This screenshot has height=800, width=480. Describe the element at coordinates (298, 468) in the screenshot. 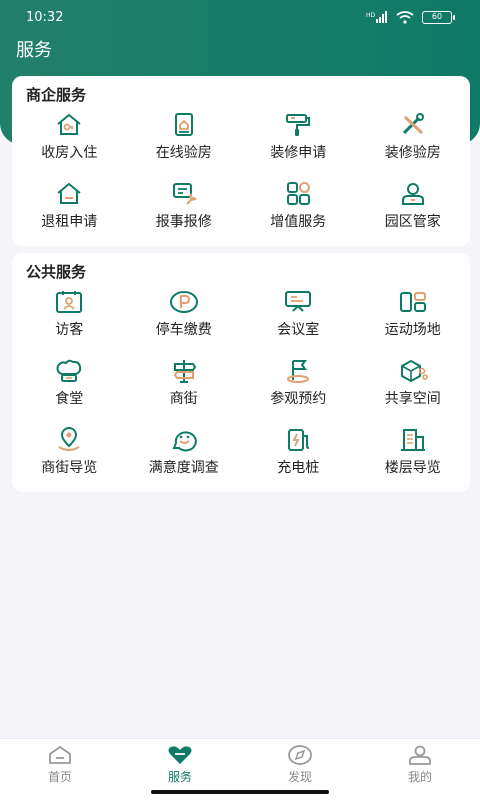

I see `service-label: 充电桩` at that location.